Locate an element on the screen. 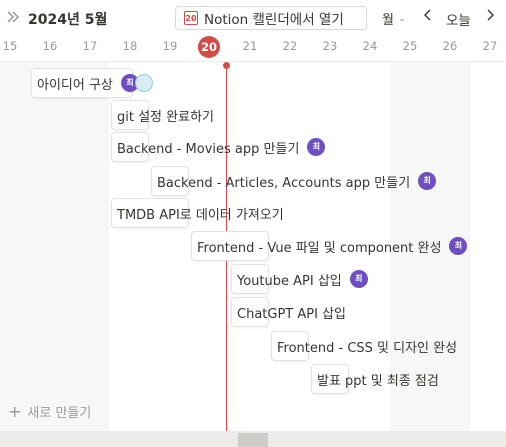 The width and height of the screenshot is (506, 447). chevron-down-icon: ⌄ is located at coordinates (401, 18).